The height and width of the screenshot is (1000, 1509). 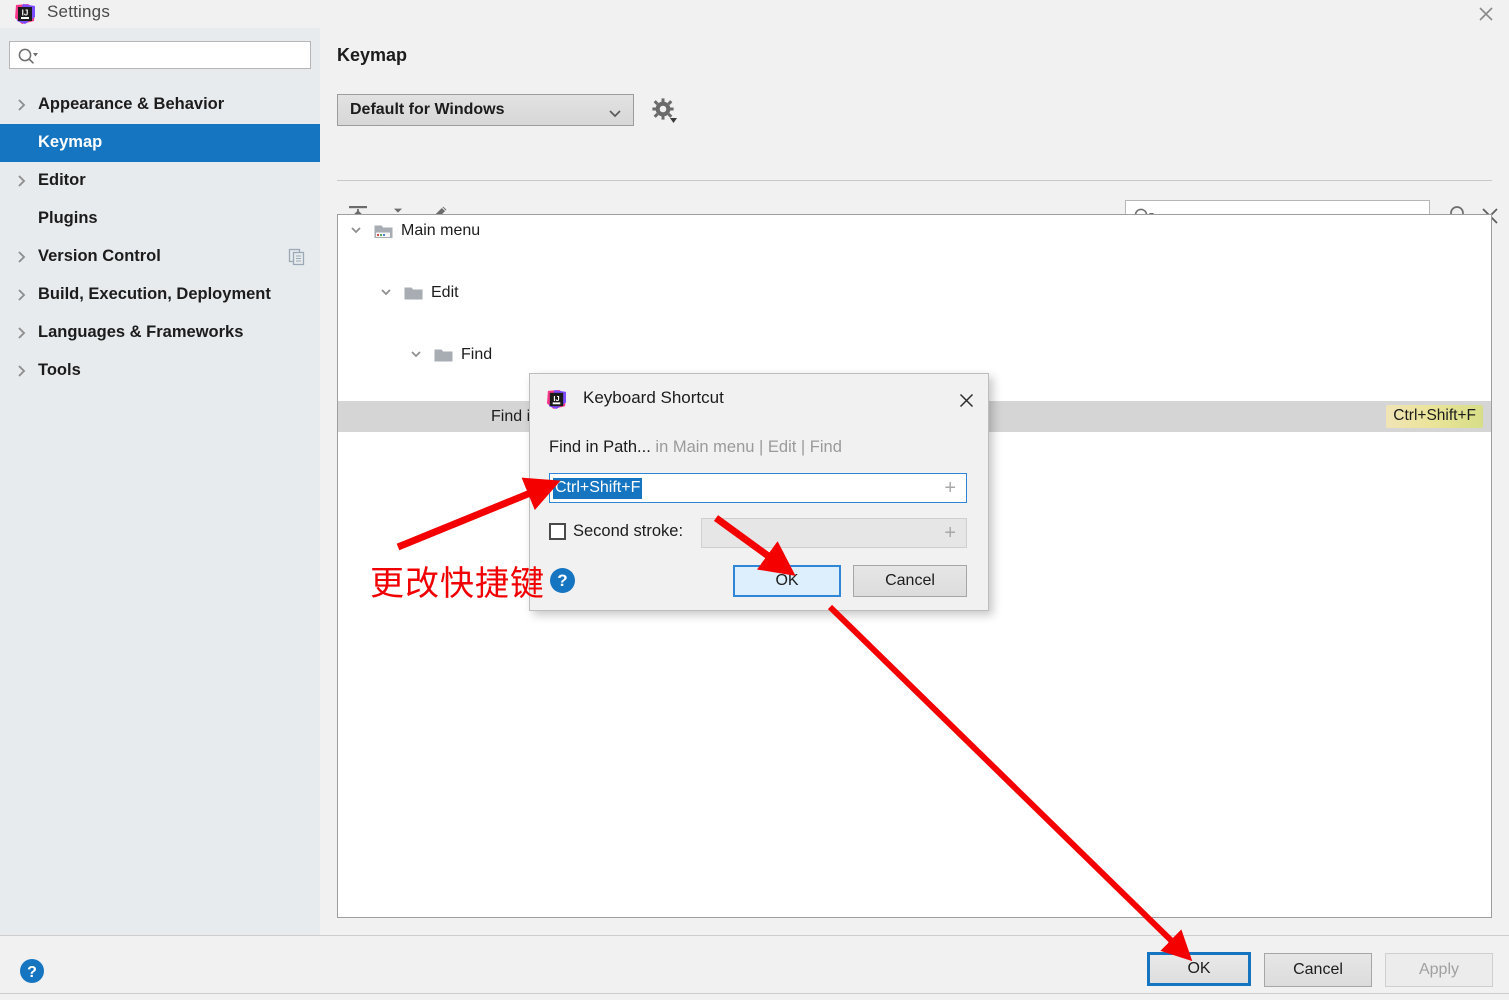 I want to click on search-icon, so click(x=28, y=58).